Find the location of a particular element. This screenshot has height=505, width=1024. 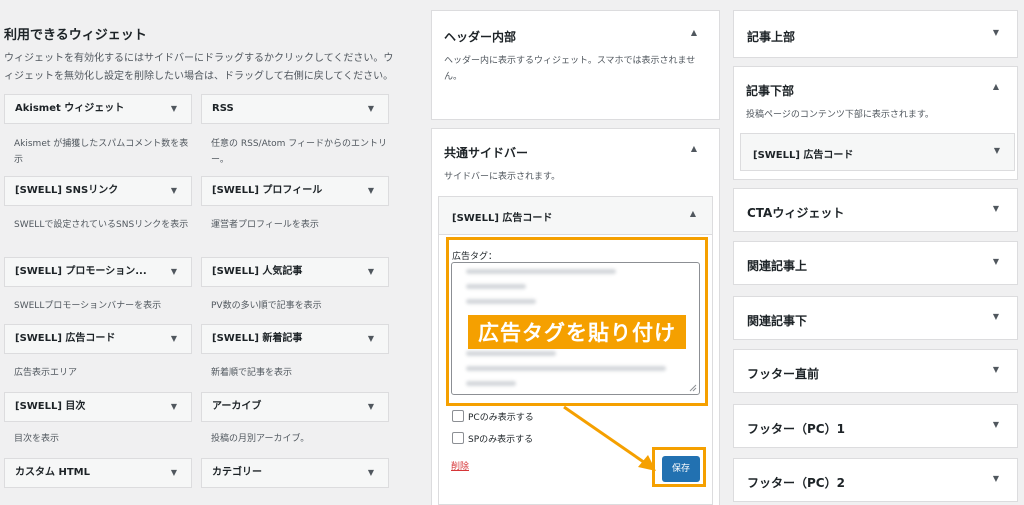

save-button: 保存 is located at coordinates (681, 469).